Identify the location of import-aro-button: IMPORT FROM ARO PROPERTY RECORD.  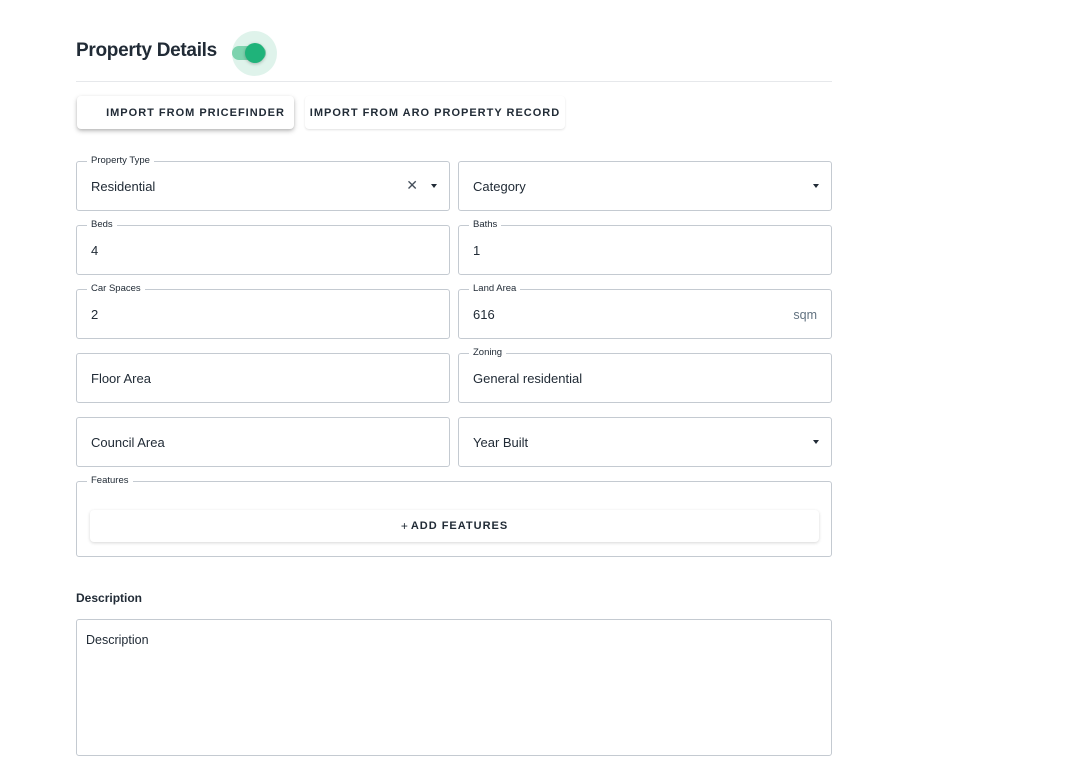
(435, 112).